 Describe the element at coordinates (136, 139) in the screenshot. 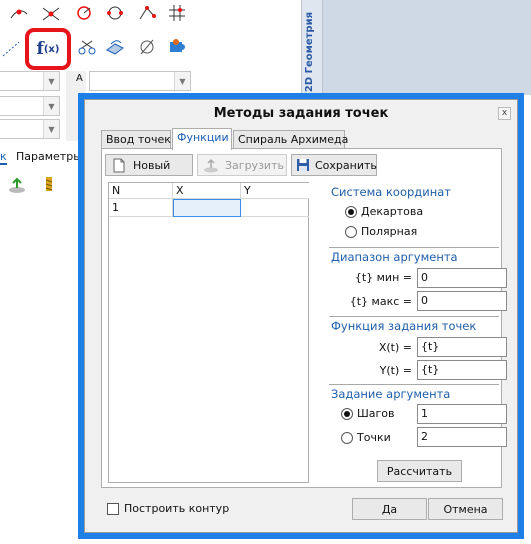

I see `tab-point-input: Ввод точек` at that location.